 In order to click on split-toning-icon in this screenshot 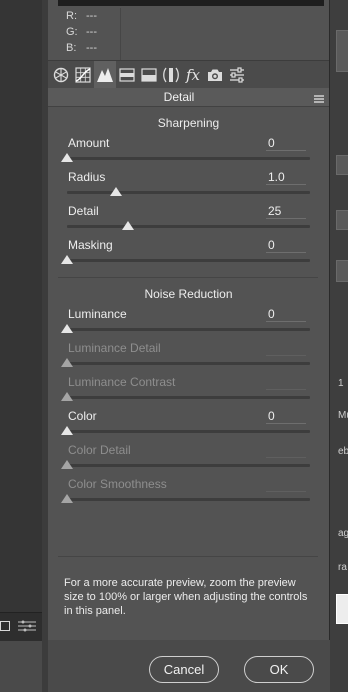, I will do `click(149, 74)`.